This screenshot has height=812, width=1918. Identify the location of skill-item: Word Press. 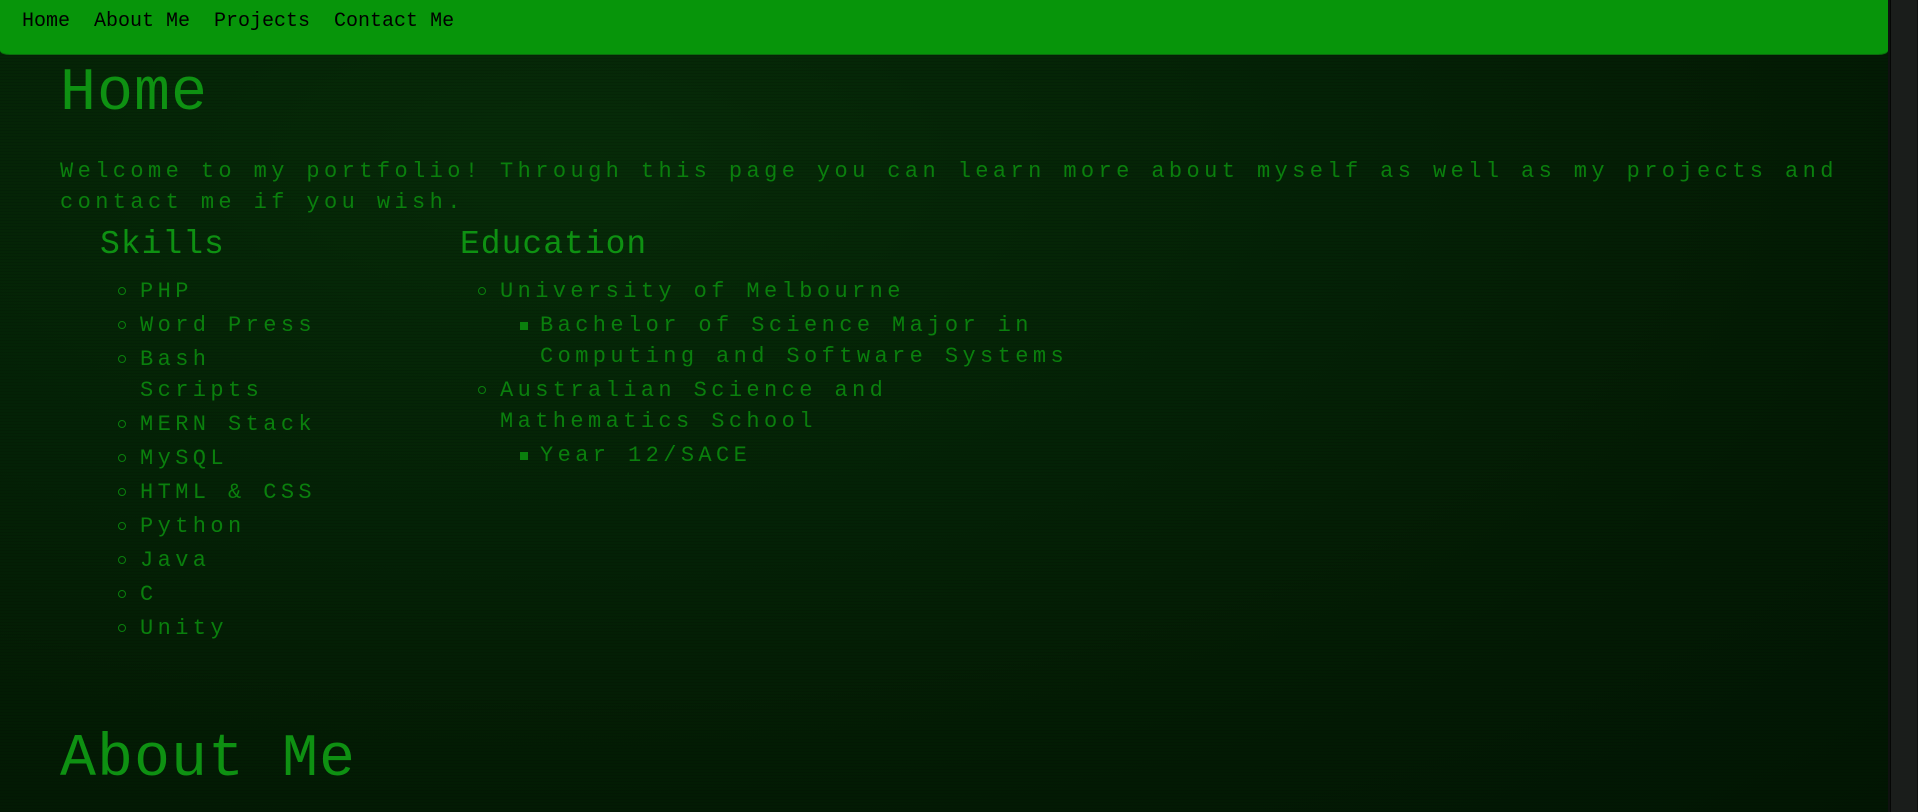
(225, 325).